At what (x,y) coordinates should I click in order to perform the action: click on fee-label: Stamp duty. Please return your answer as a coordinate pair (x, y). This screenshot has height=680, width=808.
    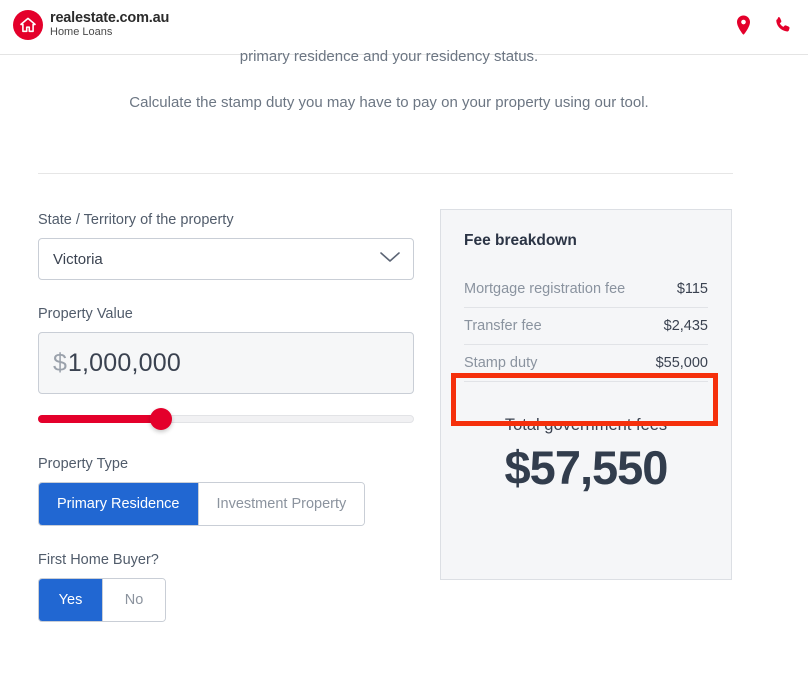
    Looking at the image, I should click on (501, 363).